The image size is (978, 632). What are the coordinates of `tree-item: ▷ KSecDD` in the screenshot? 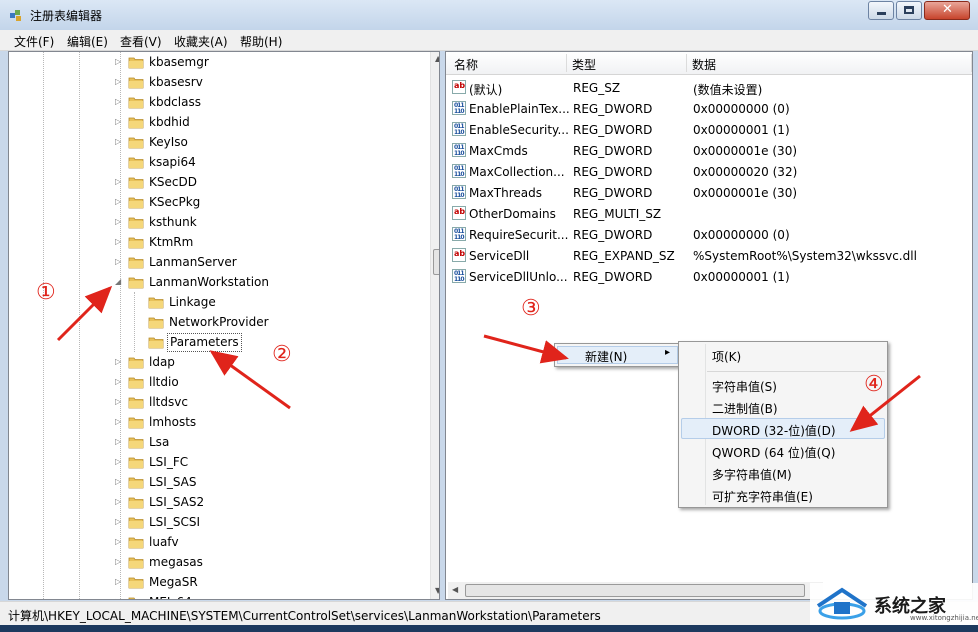 It's located at (219, 182).